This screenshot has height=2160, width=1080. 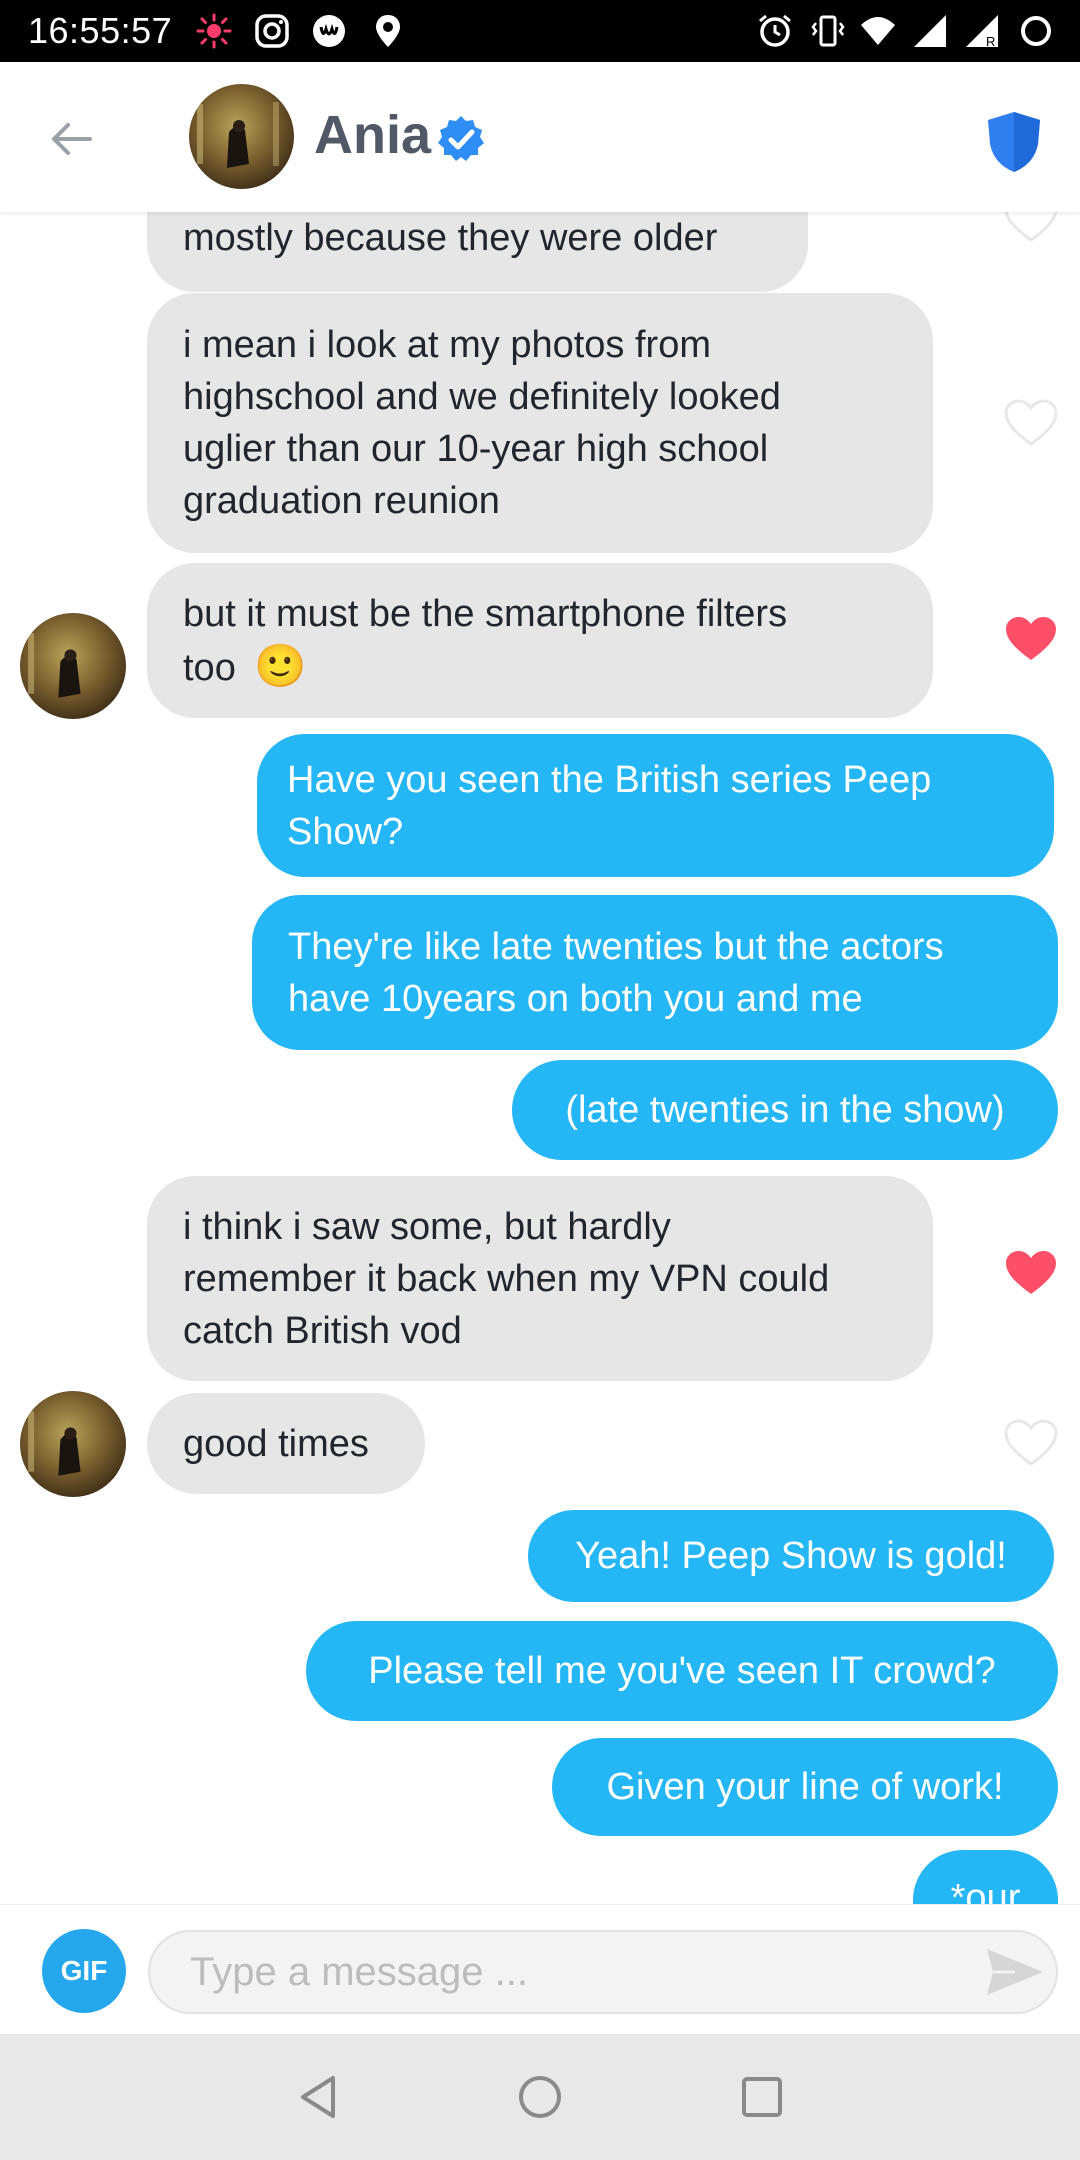 I want to click on send-icon, so click(x=1015, y=1972).